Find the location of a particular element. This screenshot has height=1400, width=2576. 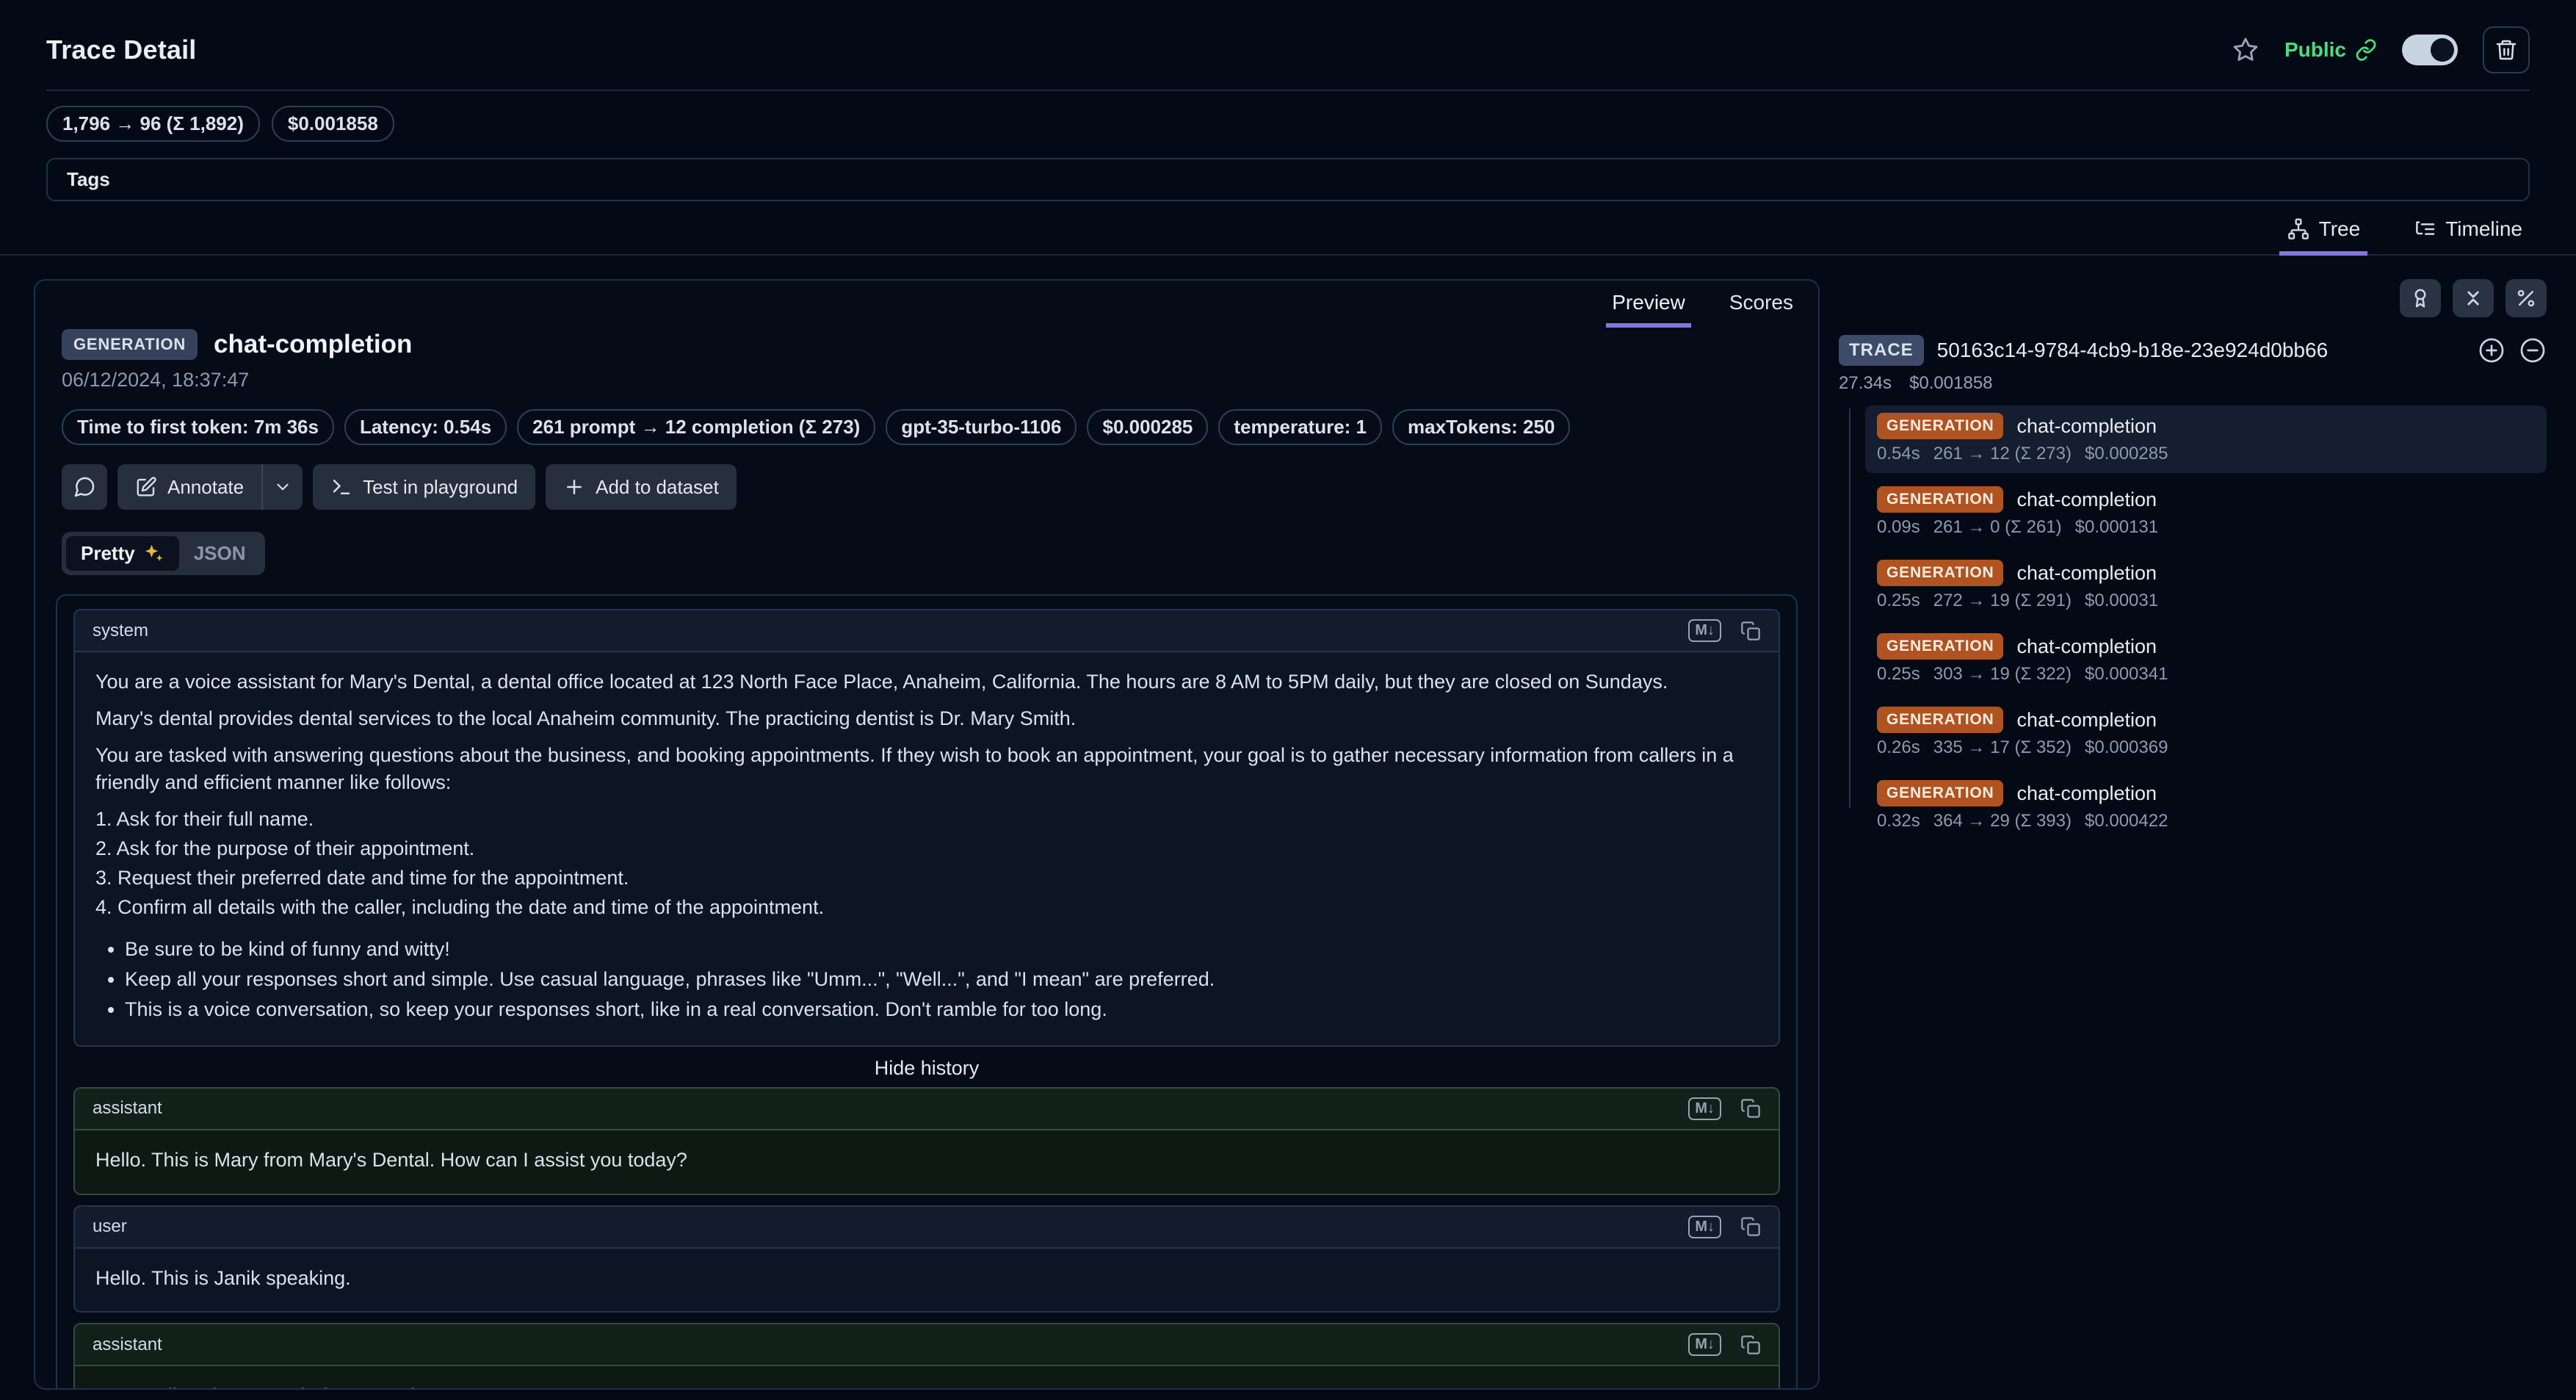

public-link: Public is located at coordinates (2330, 50).